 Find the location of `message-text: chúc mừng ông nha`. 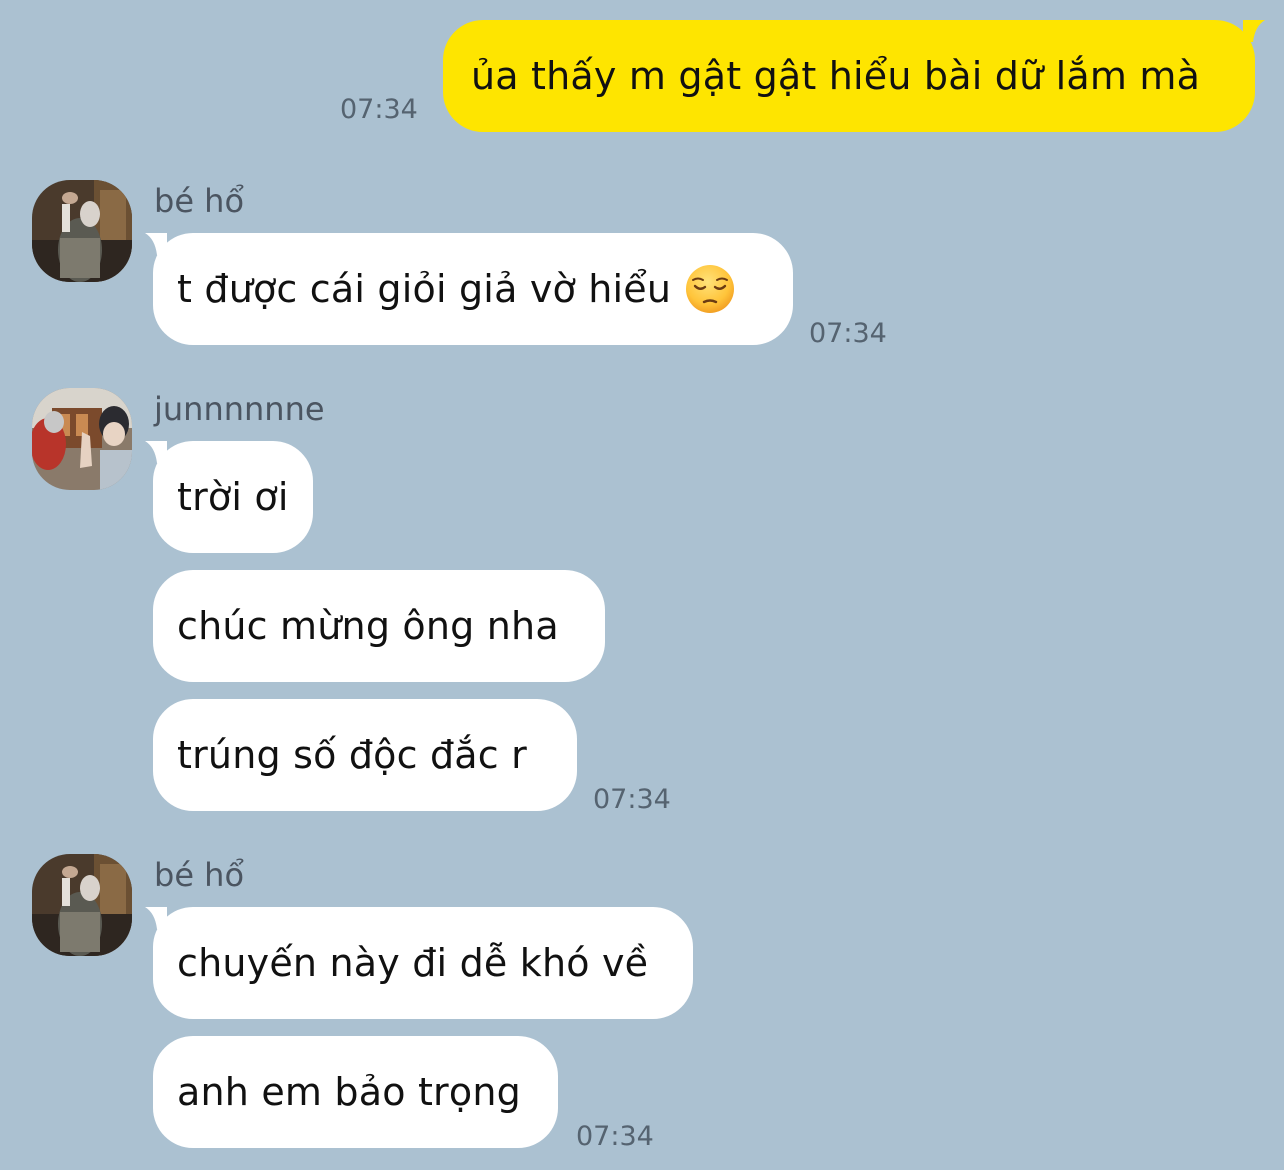

message-text: chúc mừng ông nha is located at coordinates (368, 626).